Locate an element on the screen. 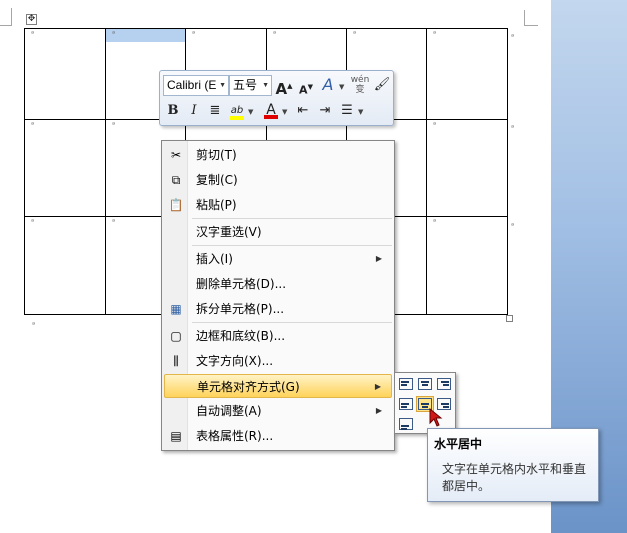 This screenshot has height=533, width=627. highlighter-icon: ab is located at coordinates (237, 110).